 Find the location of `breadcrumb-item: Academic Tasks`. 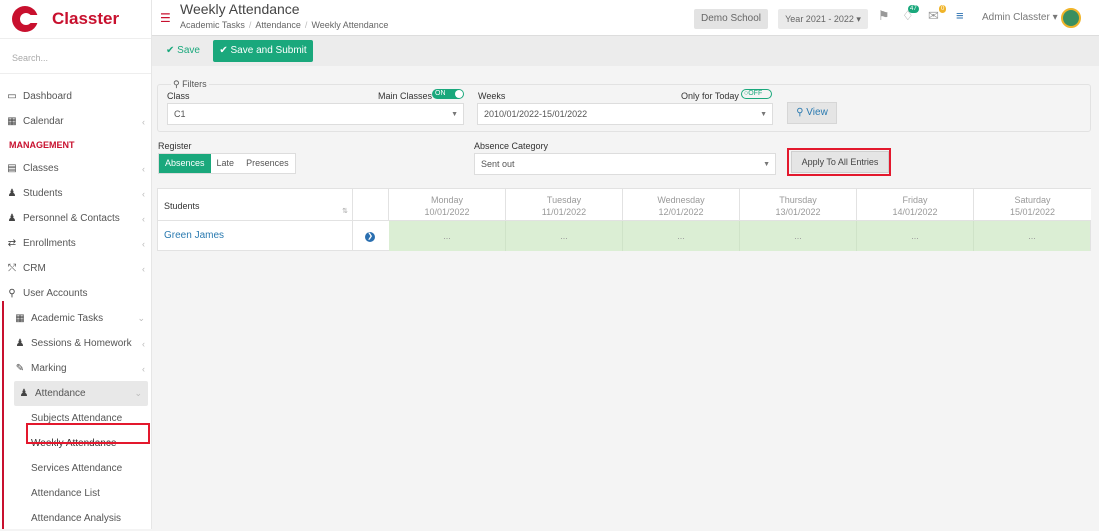

breadcrumb-item: Academic Tasks is located at coordinates (212, 25).